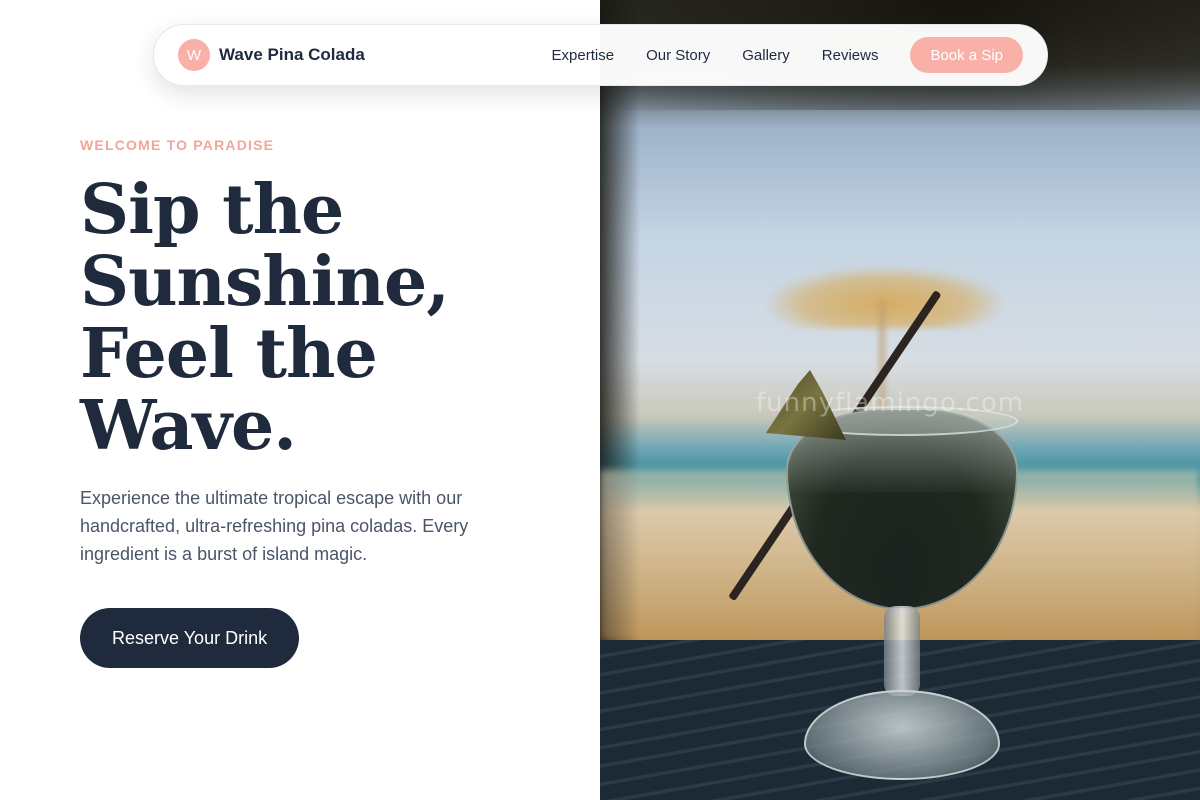 The width and height of the screenshot is (1200, 800). I want to click on brand-name: Wave Pina Colada, so click(292, 54).